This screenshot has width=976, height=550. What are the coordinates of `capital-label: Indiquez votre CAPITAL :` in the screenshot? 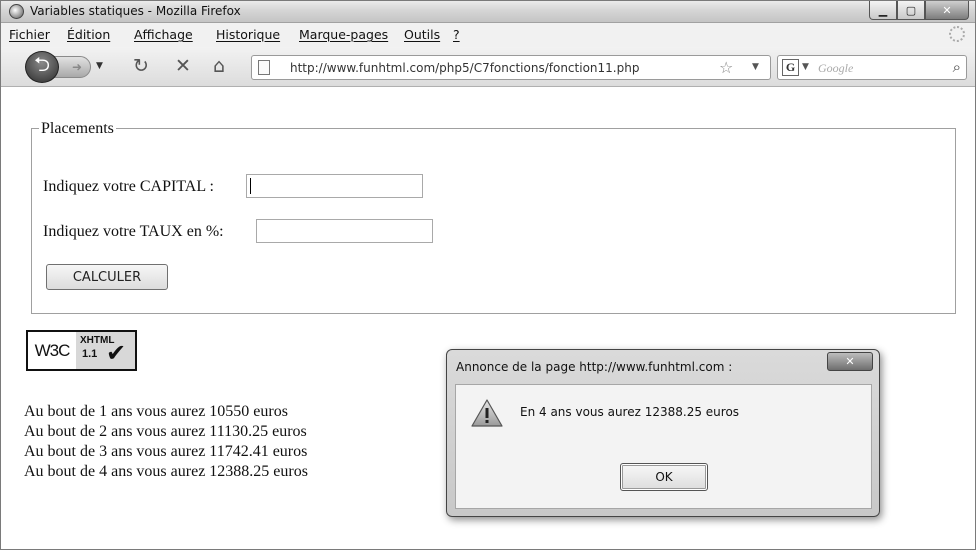 It's located at (128, 186).